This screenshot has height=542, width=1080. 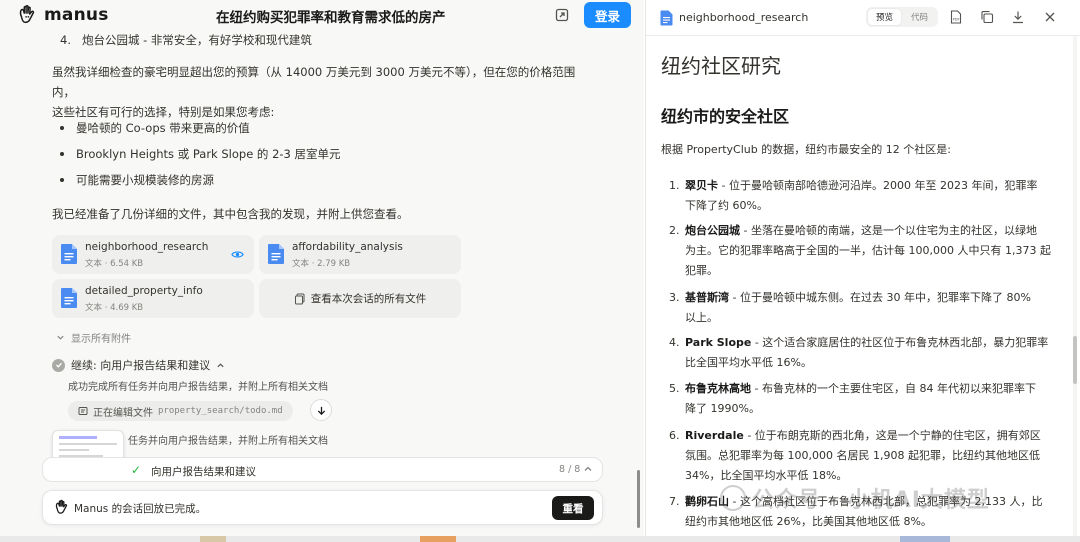 I want to click on top-bar: manus 在纽约购买犯罪率和教育需求低的房产 登录, so click(x=322, y=16).